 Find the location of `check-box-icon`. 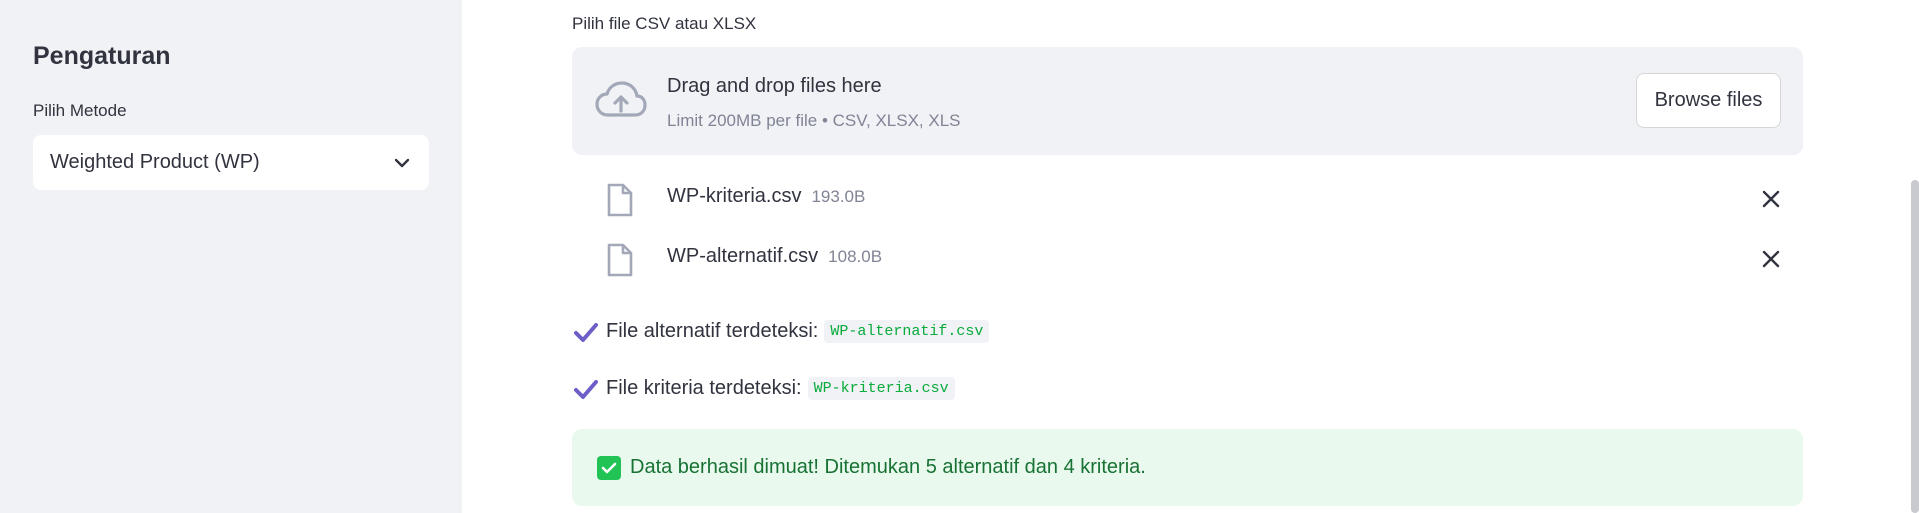

check-box-icon is located at coordinates (609, 467).